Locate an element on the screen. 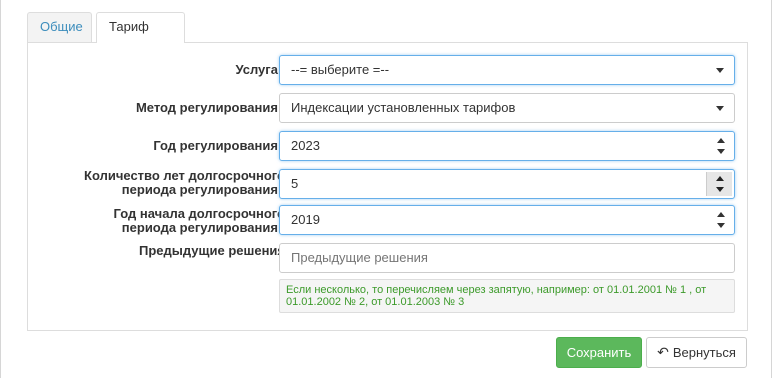  previous-decisions-field is located at coordinates (507, 258).